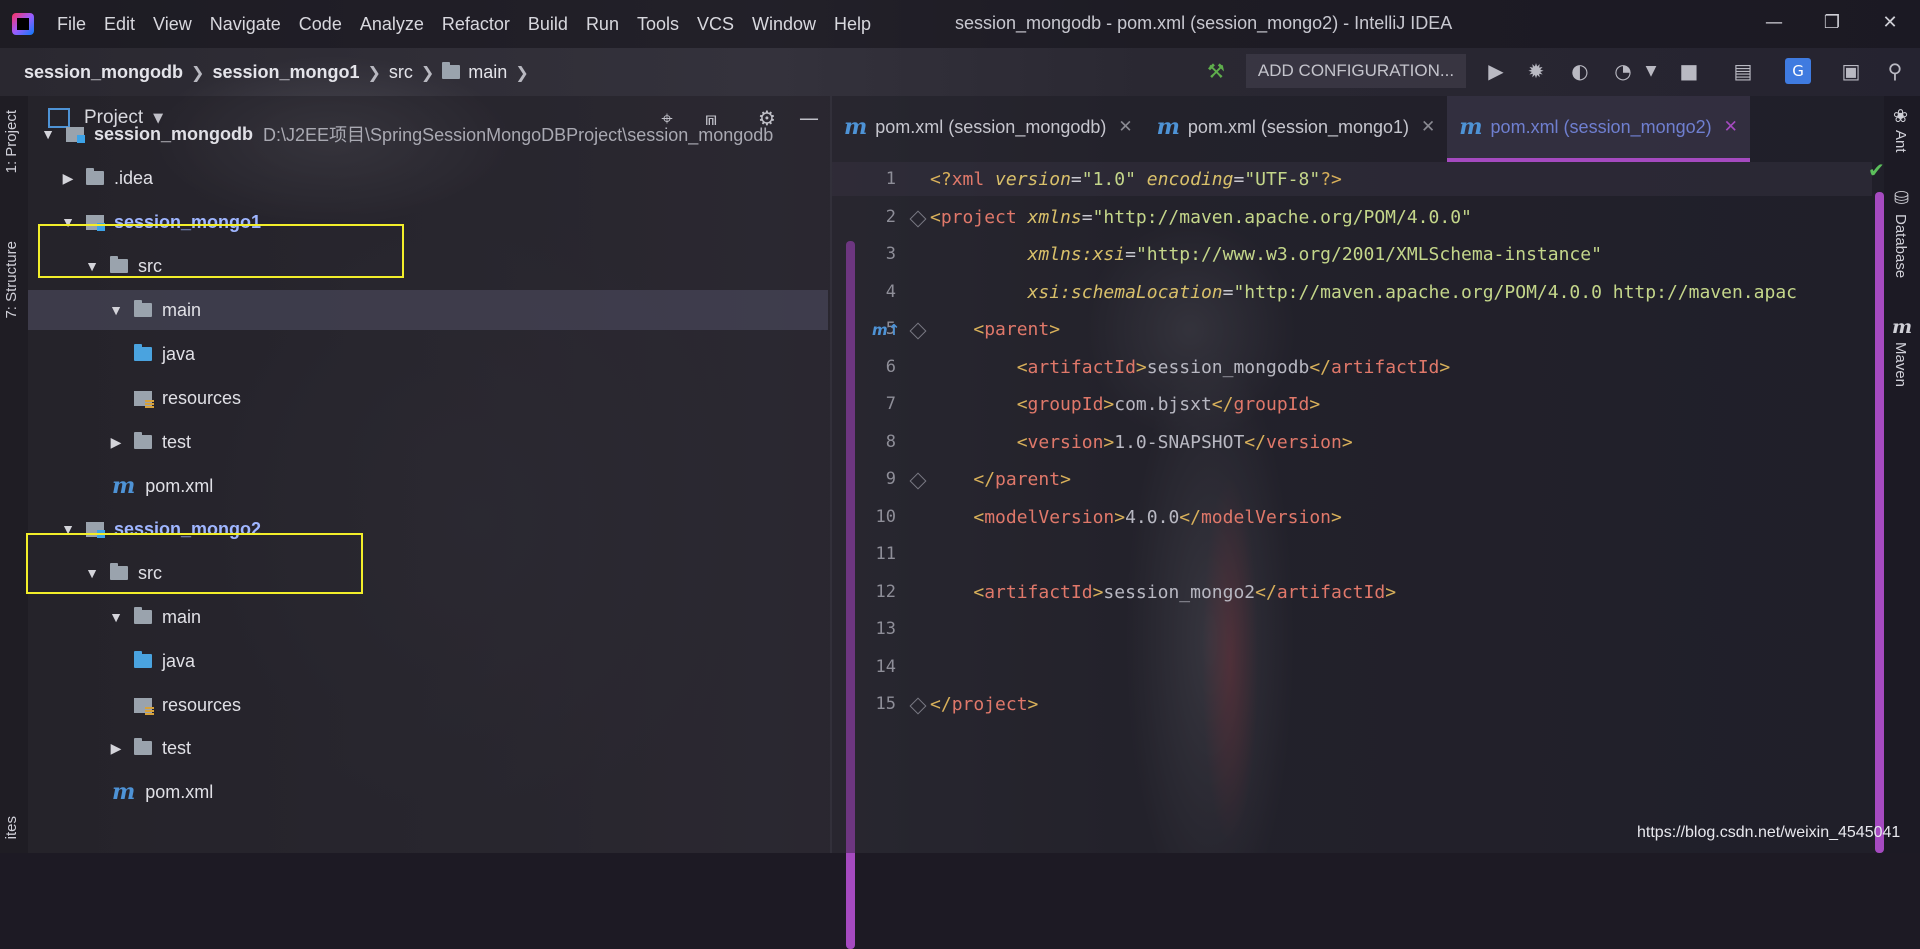 Image resolution: width=1920 pixels, height=949 pixels. I want to click on maven-icon: m, so click(1902, 327).